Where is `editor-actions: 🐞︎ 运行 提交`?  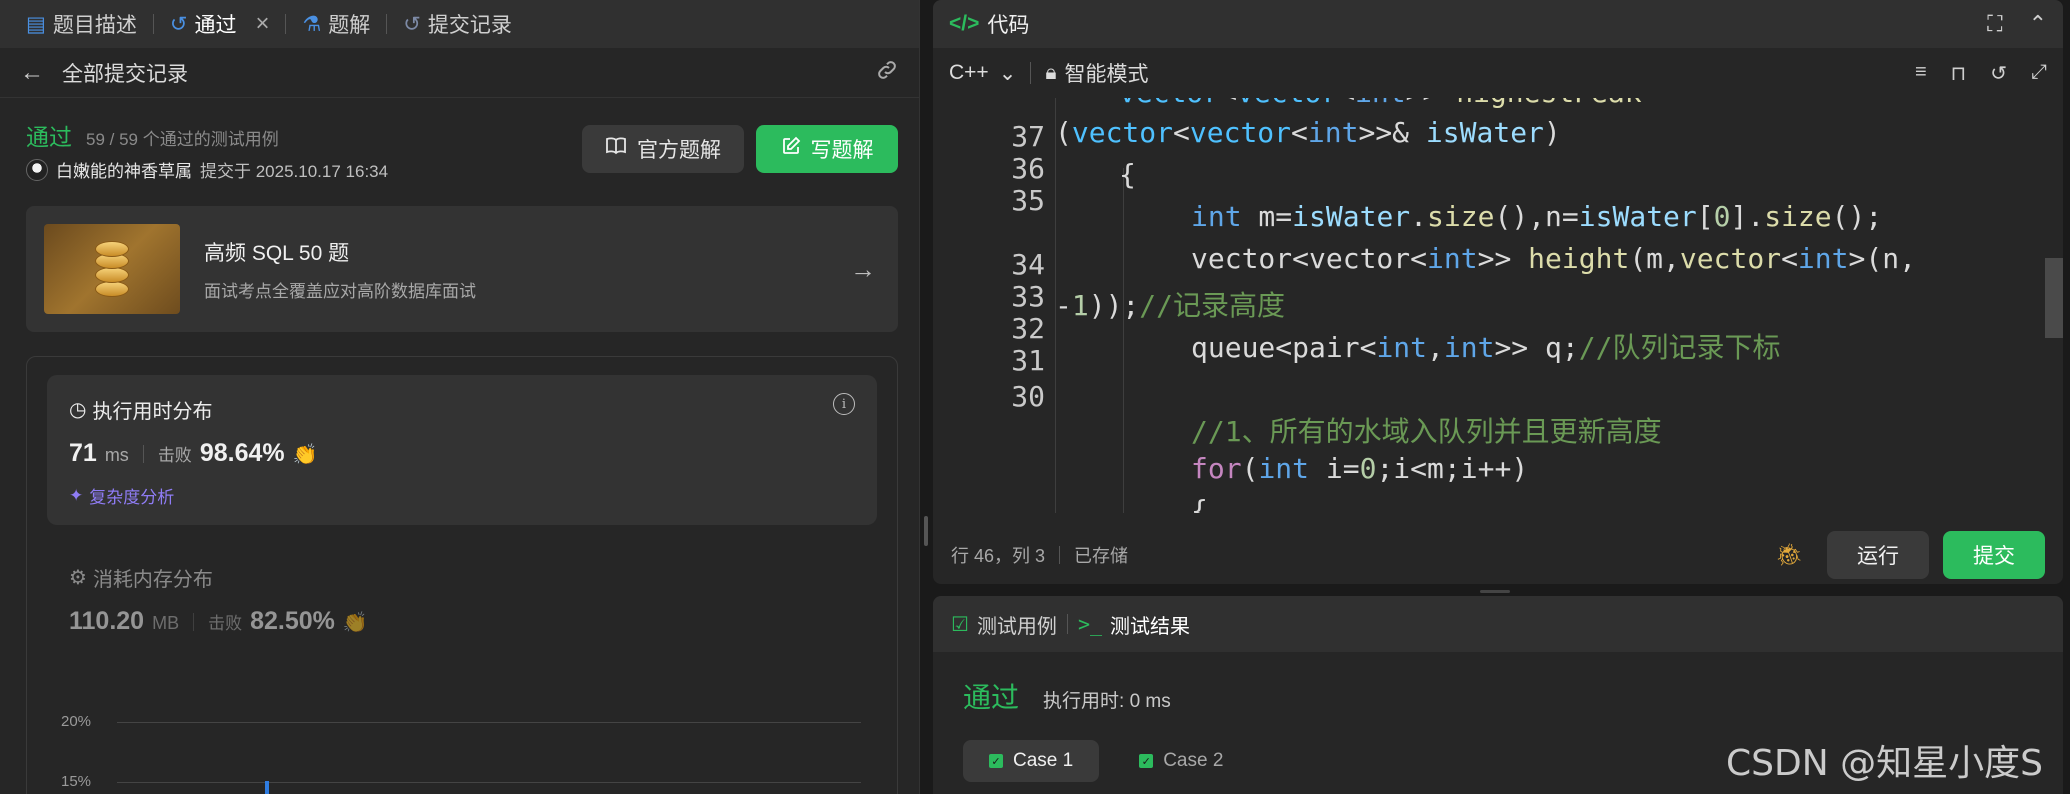
editor-actions: 🐞︎ 运行 提交 is located at coordinates (1910, 554).